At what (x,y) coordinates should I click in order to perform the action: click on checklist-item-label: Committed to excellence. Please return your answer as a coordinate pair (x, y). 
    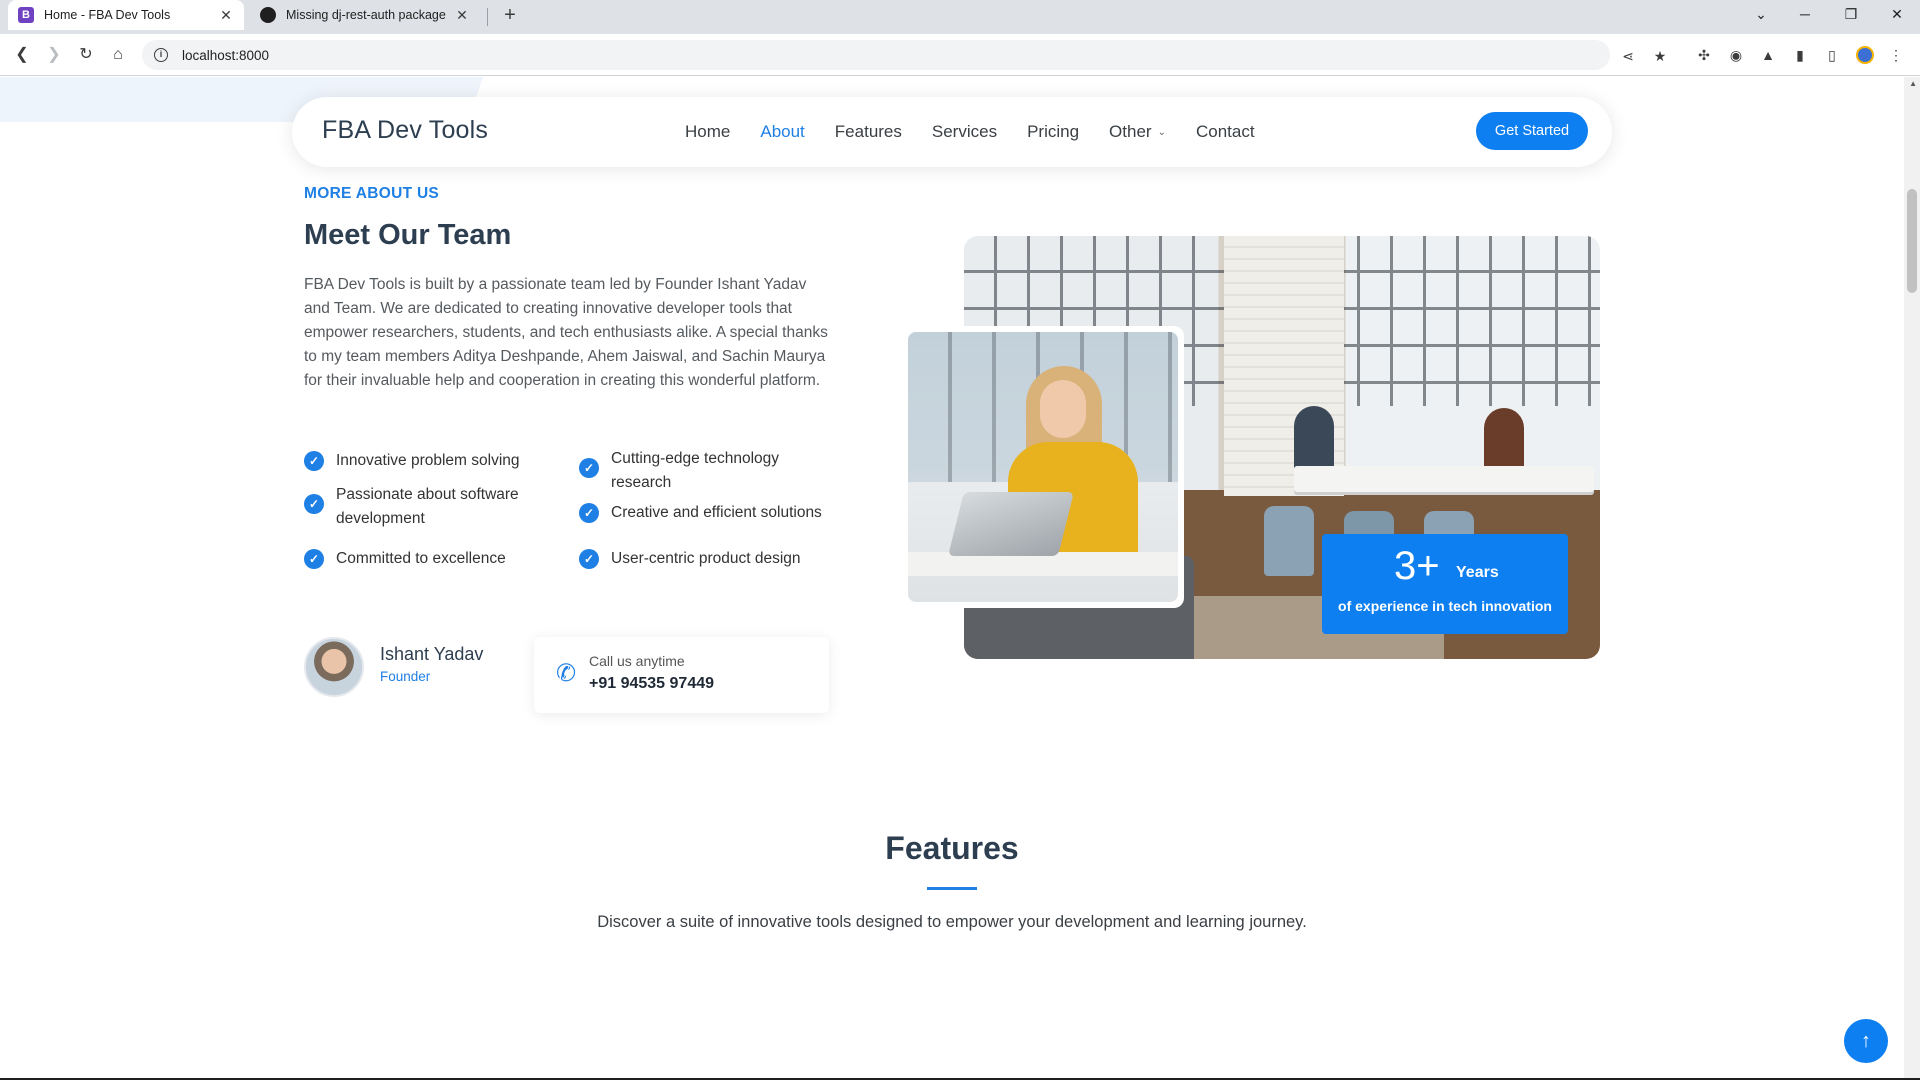
    Looking at the image, I should click on (421, 558).